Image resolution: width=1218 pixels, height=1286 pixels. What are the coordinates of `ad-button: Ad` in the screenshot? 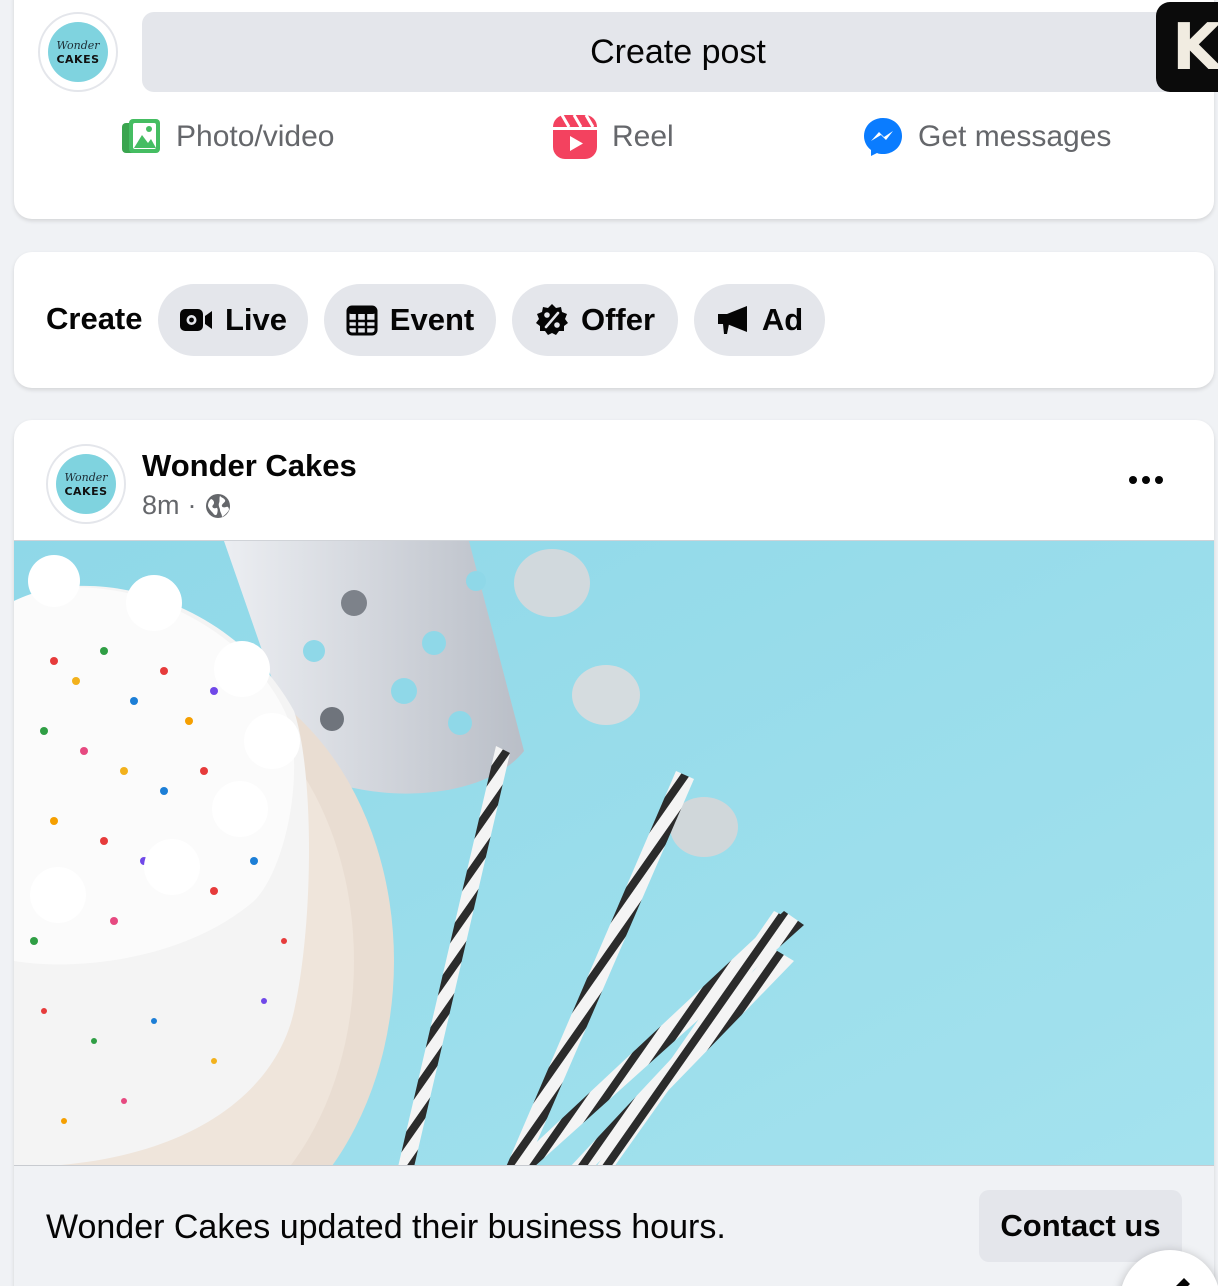 It's located at (759, 320).